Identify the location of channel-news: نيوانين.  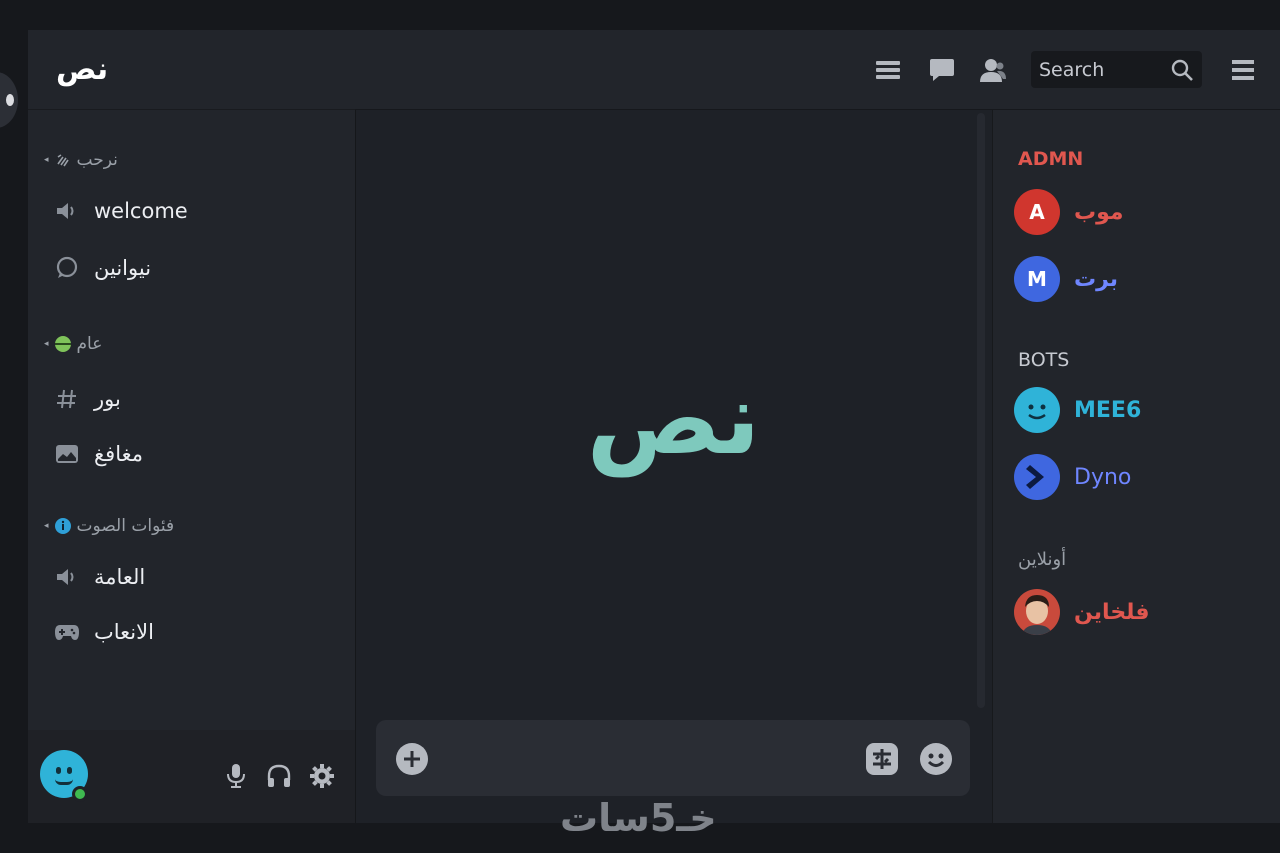
(102, 268).